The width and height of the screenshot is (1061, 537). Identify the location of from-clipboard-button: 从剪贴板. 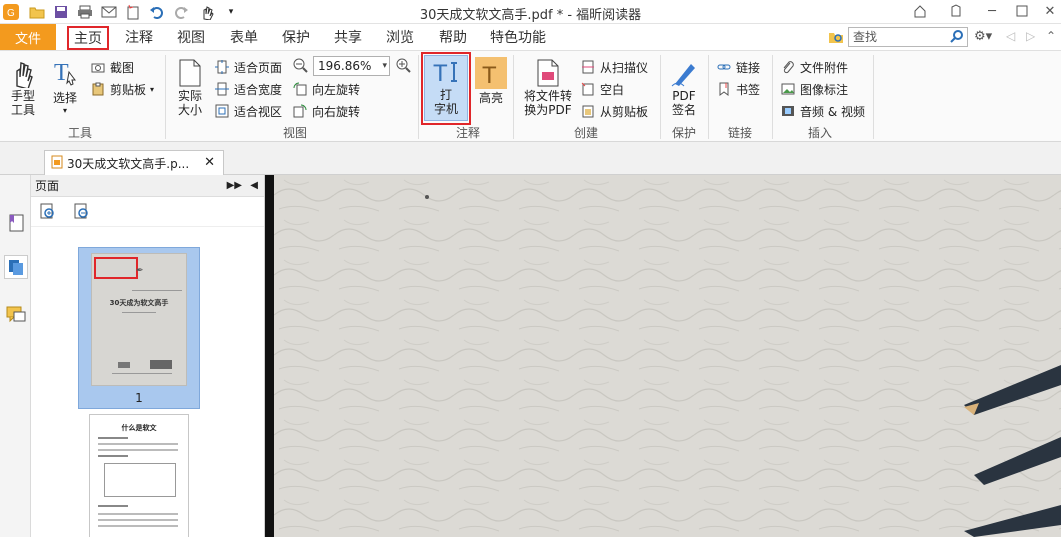
(614, 111).